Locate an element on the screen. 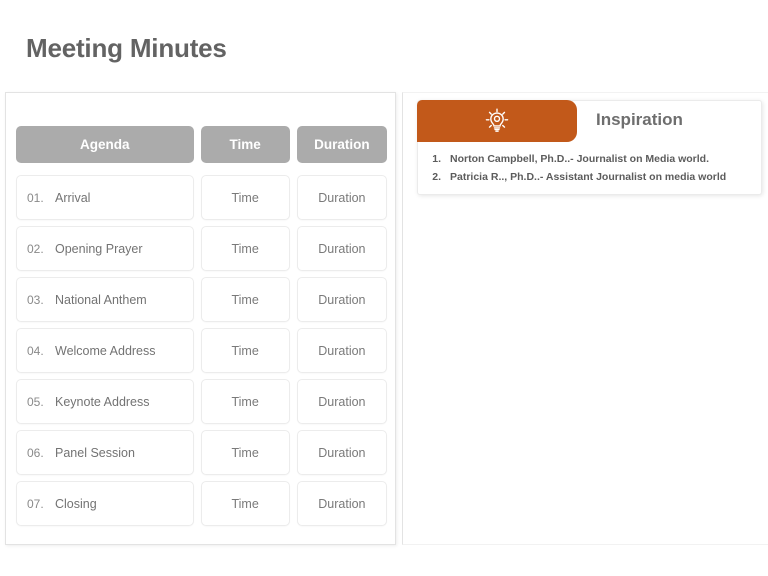 Image resolution: width=768 pixels, height=576 pixels. row-label: Arrival is located at coordinates (73, 197).